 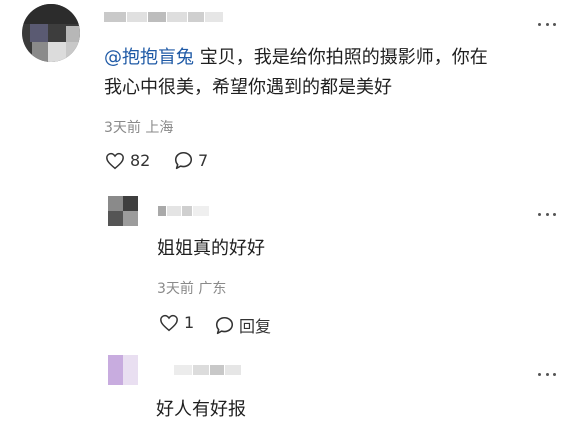 What do you see at coordinates (189, 322) in the screenshot?
I see `like-count: 1` at bounding box center [189, 322].